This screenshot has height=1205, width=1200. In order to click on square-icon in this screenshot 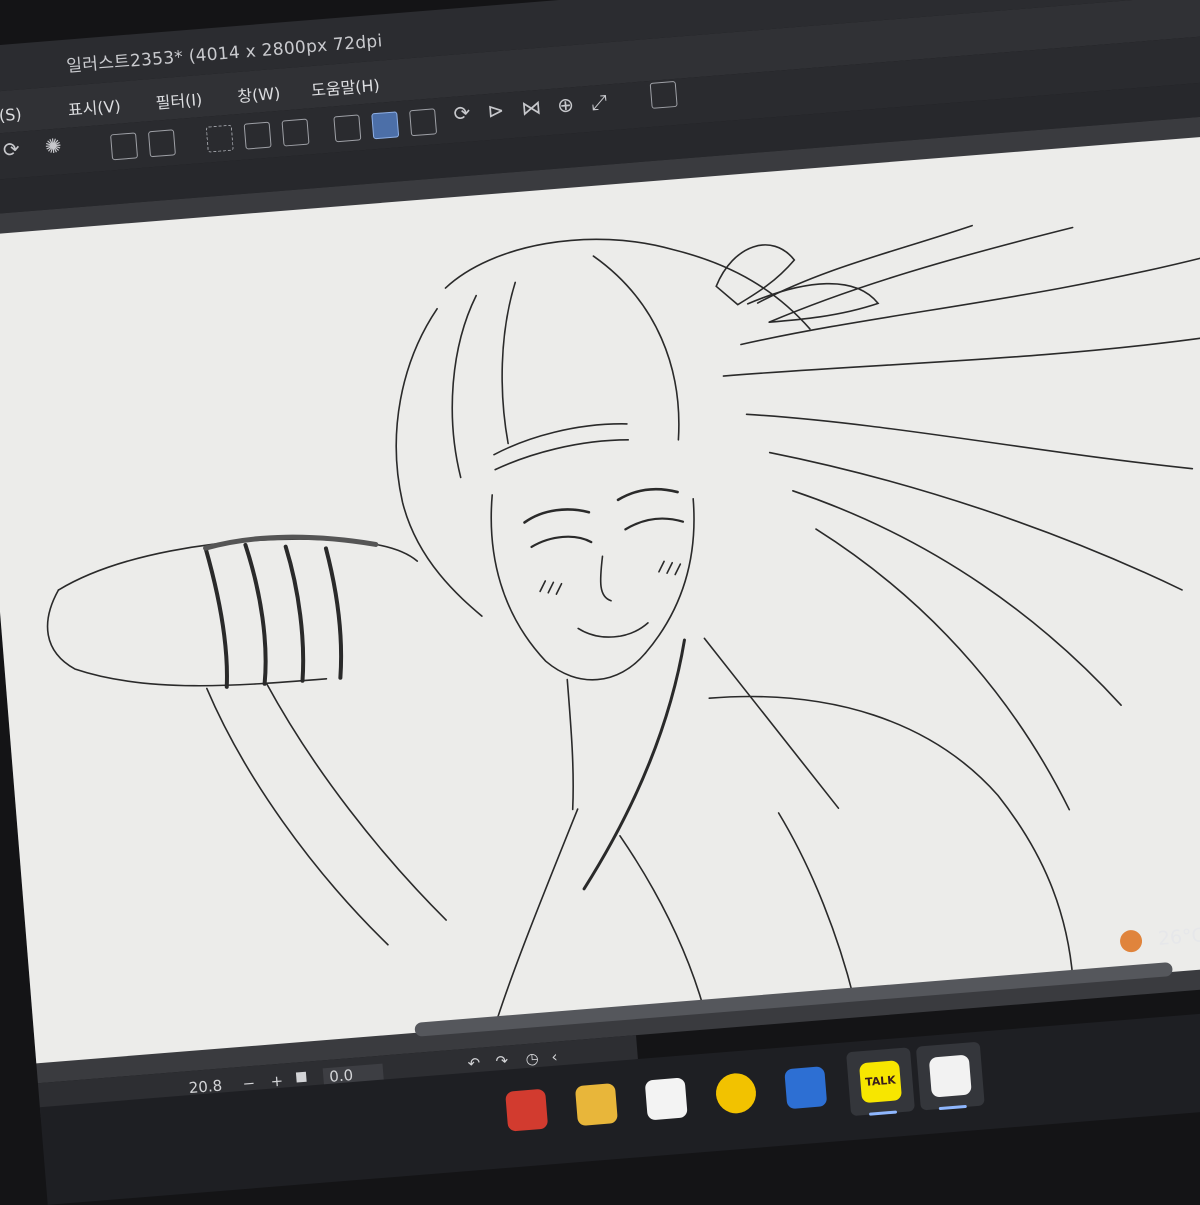, I will do `click(295, 132)`.